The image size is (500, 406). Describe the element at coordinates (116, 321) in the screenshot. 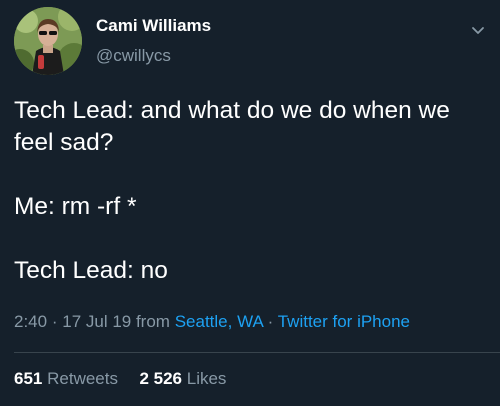

I see `tweet-date: 17 Jul 19 from` at that location.